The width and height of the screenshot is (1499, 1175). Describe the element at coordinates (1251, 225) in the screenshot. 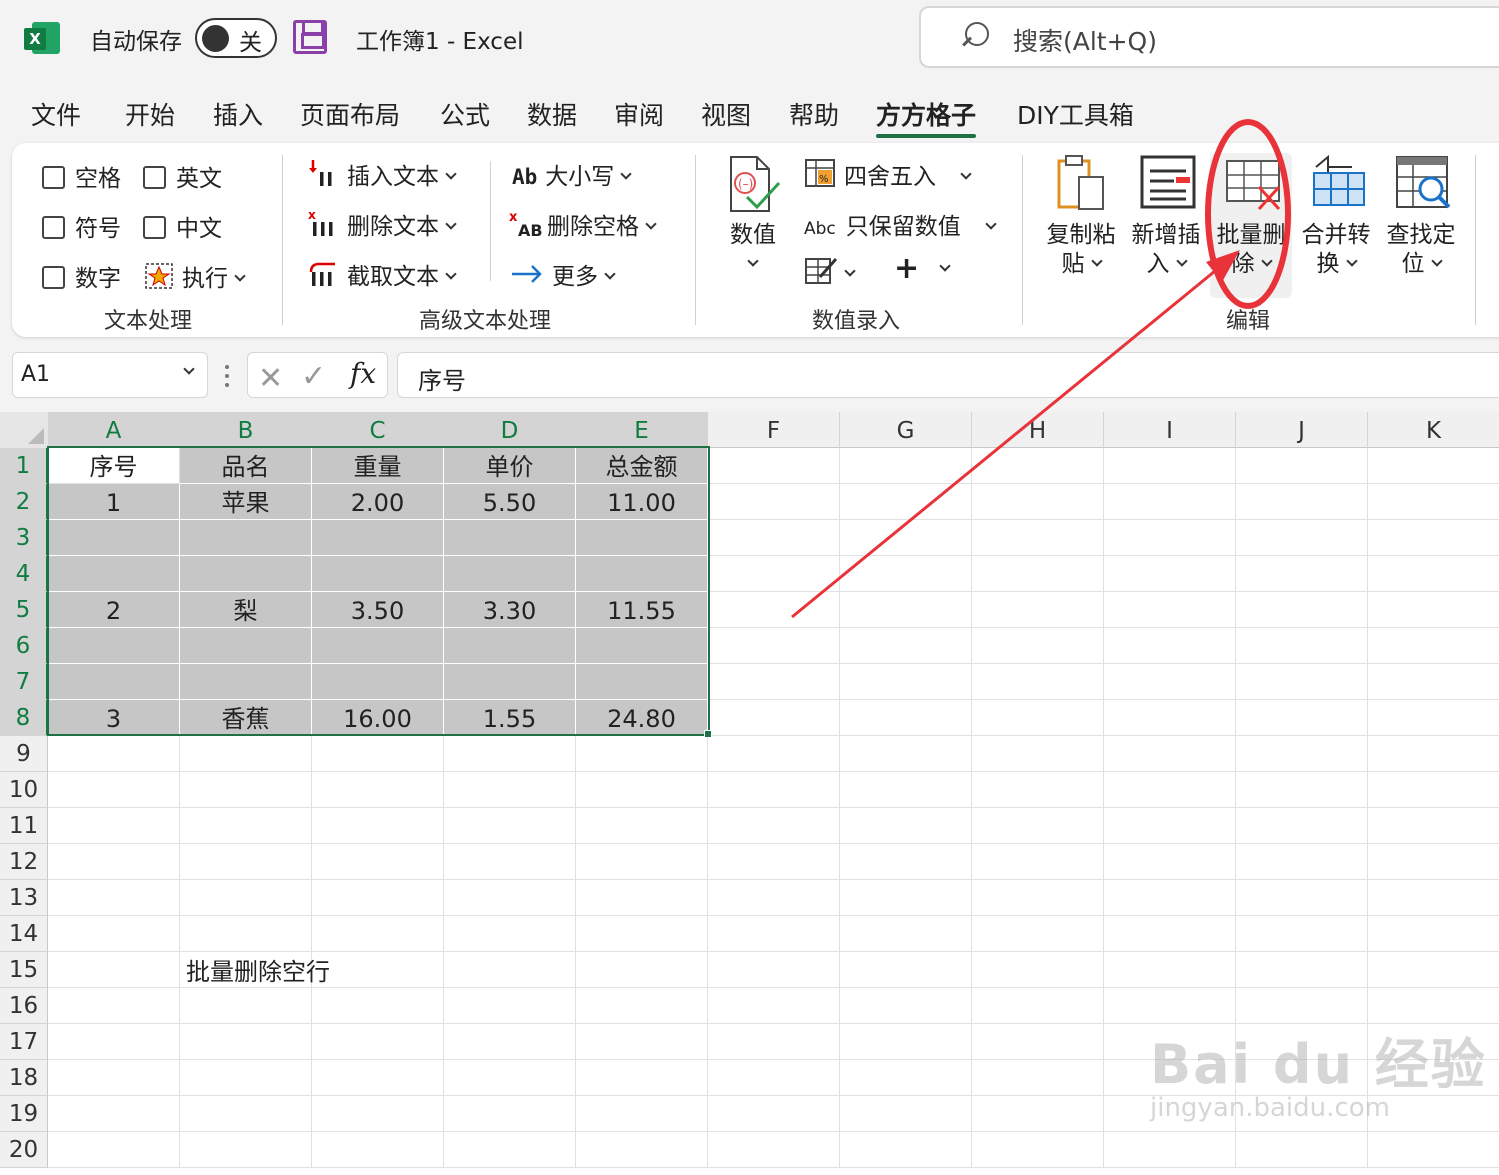

I see `batch-delete-button: 批量删 除` at that location.